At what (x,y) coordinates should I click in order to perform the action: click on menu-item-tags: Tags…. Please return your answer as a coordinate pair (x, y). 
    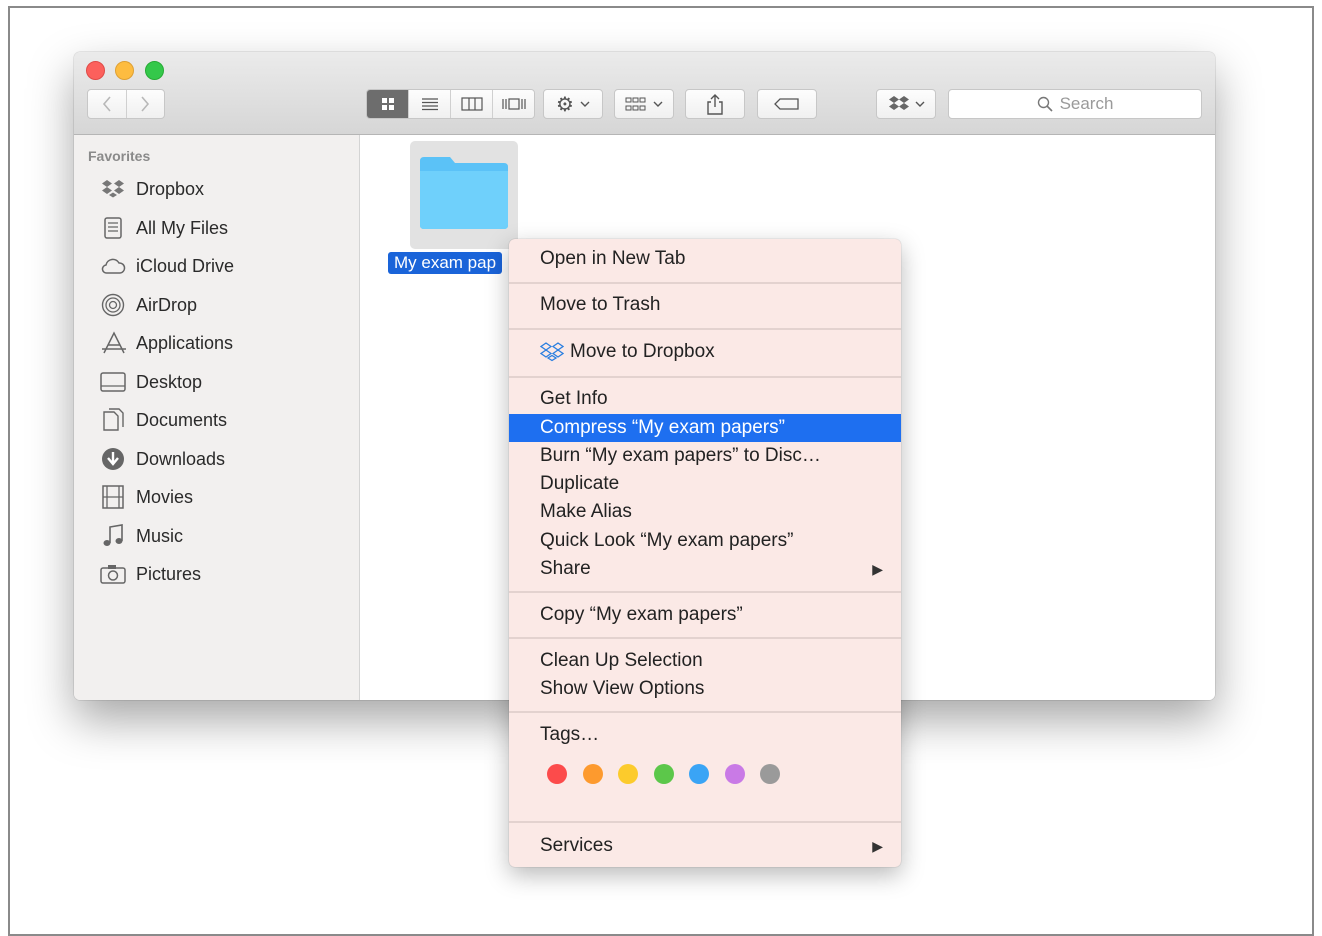
    Looking at the image, I should click on (705, 735).